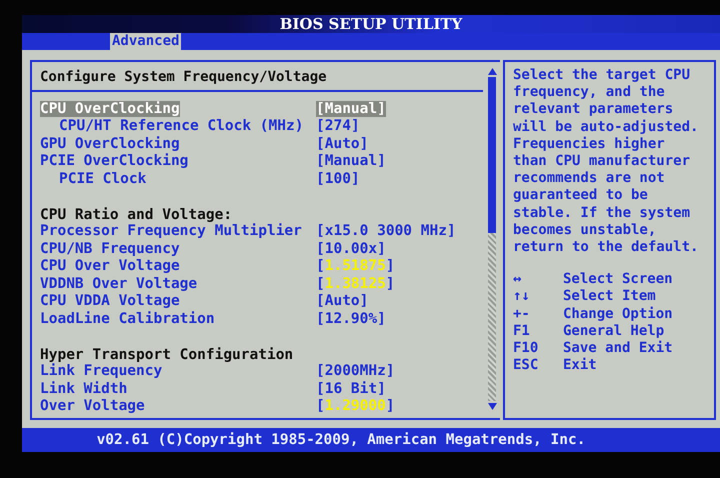 The height and width of the screenshot is (478, 720). I want to click on setting-label: CPU OverClocking, so click(110, 108).